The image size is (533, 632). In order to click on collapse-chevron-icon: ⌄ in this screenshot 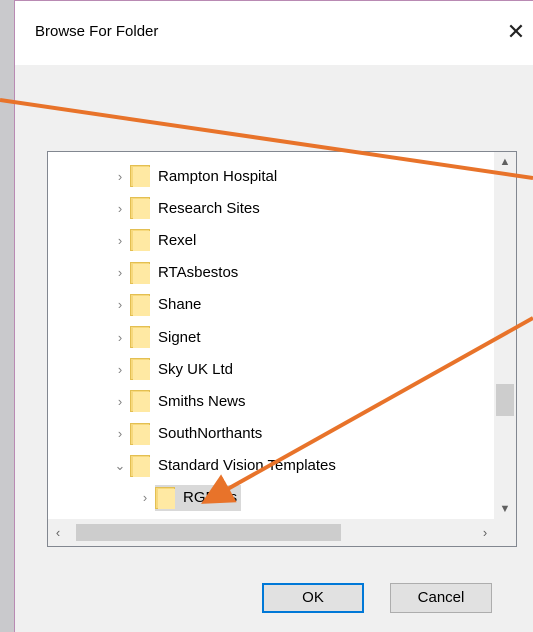, I will do `click(120, 466)`.